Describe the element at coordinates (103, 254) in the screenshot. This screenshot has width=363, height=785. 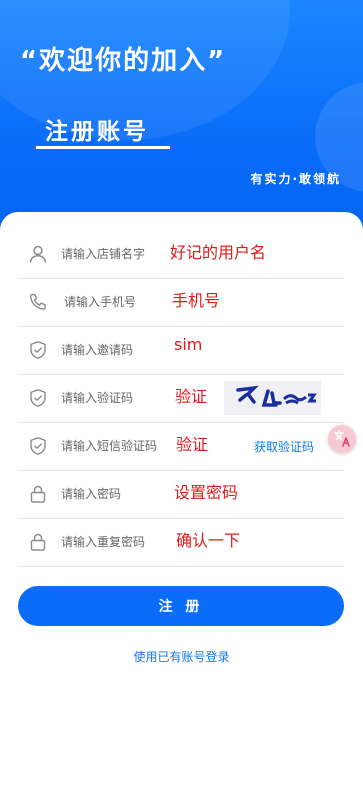
I see `store-name-placeholder: 请输入店铺名字` at that location.